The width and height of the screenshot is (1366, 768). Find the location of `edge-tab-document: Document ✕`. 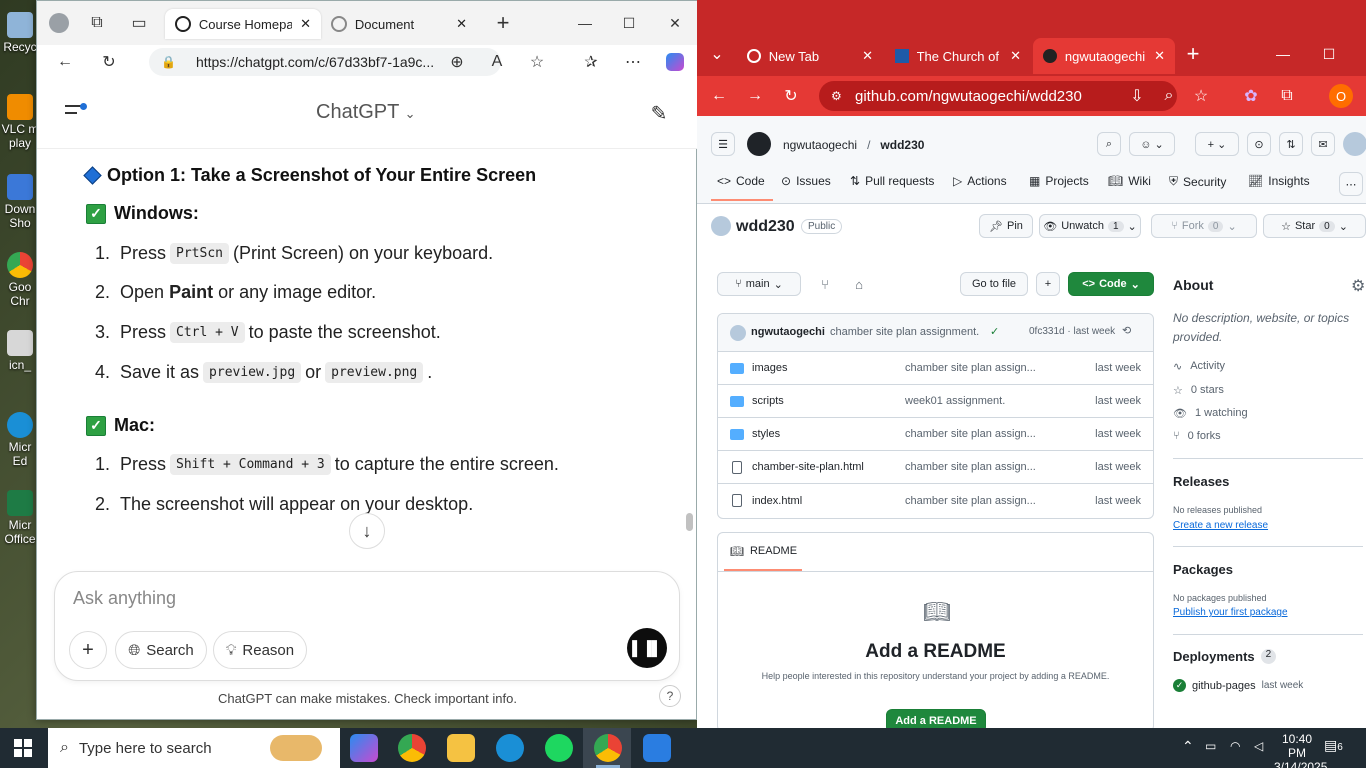

edge-tab-document: Document ✕ is located at coordinates (399, 24).